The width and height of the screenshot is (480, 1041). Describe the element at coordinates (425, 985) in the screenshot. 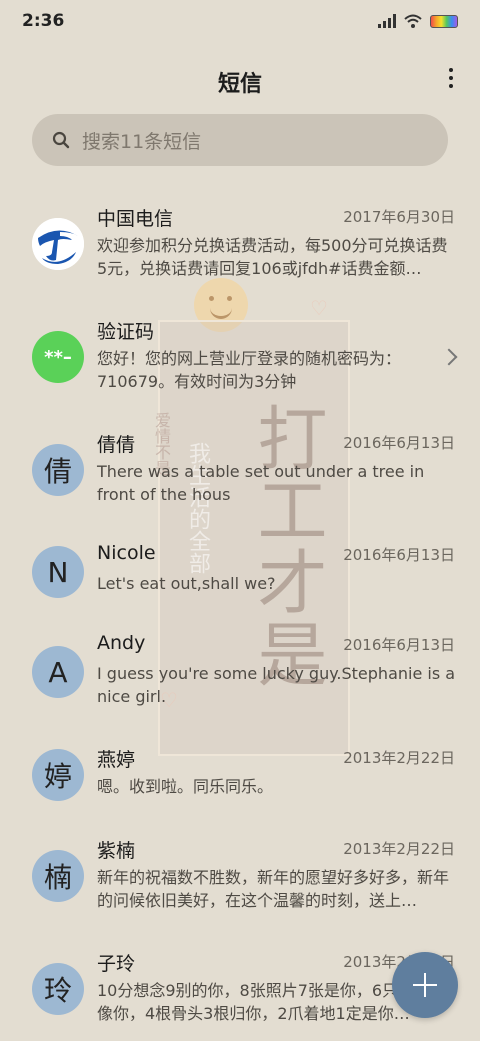

I see `new-message-button` at that location.